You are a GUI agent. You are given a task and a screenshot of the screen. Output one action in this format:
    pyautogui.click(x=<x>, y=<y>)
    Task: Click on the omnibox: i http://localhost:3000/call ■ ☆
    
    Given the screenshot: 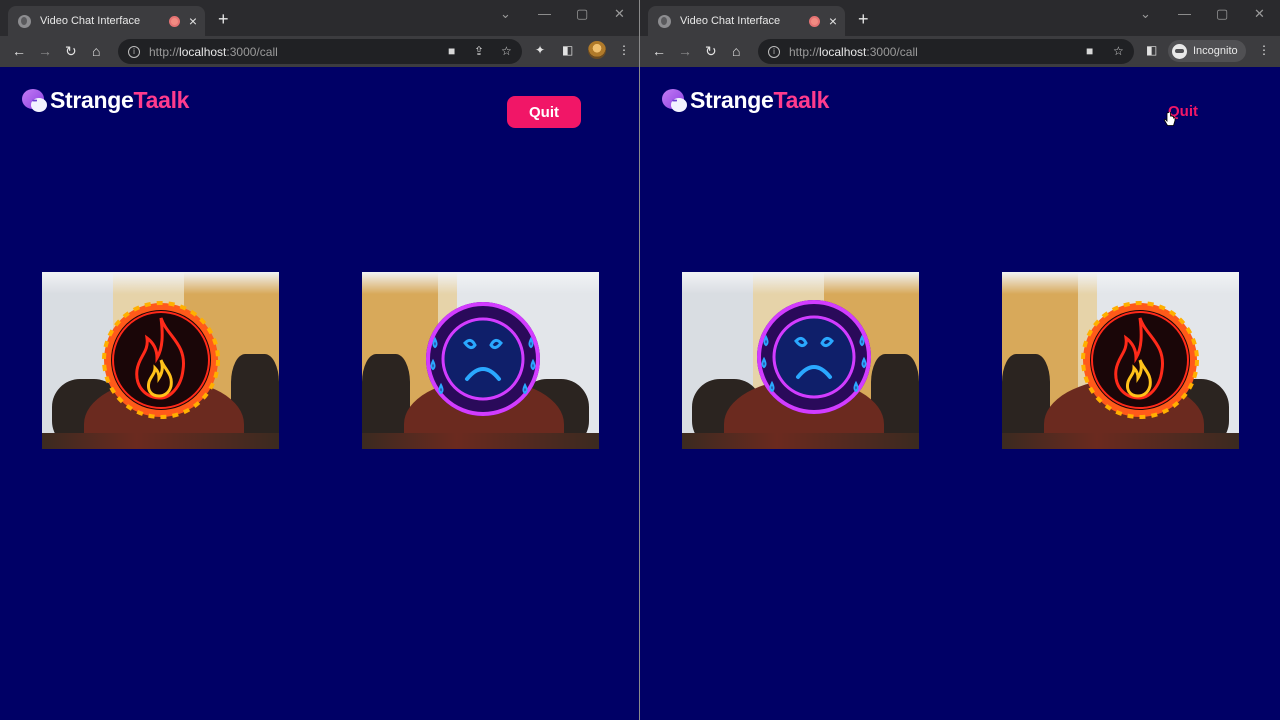 What is the action you would take?
    pyautogui.click(x=946, y=51)
    